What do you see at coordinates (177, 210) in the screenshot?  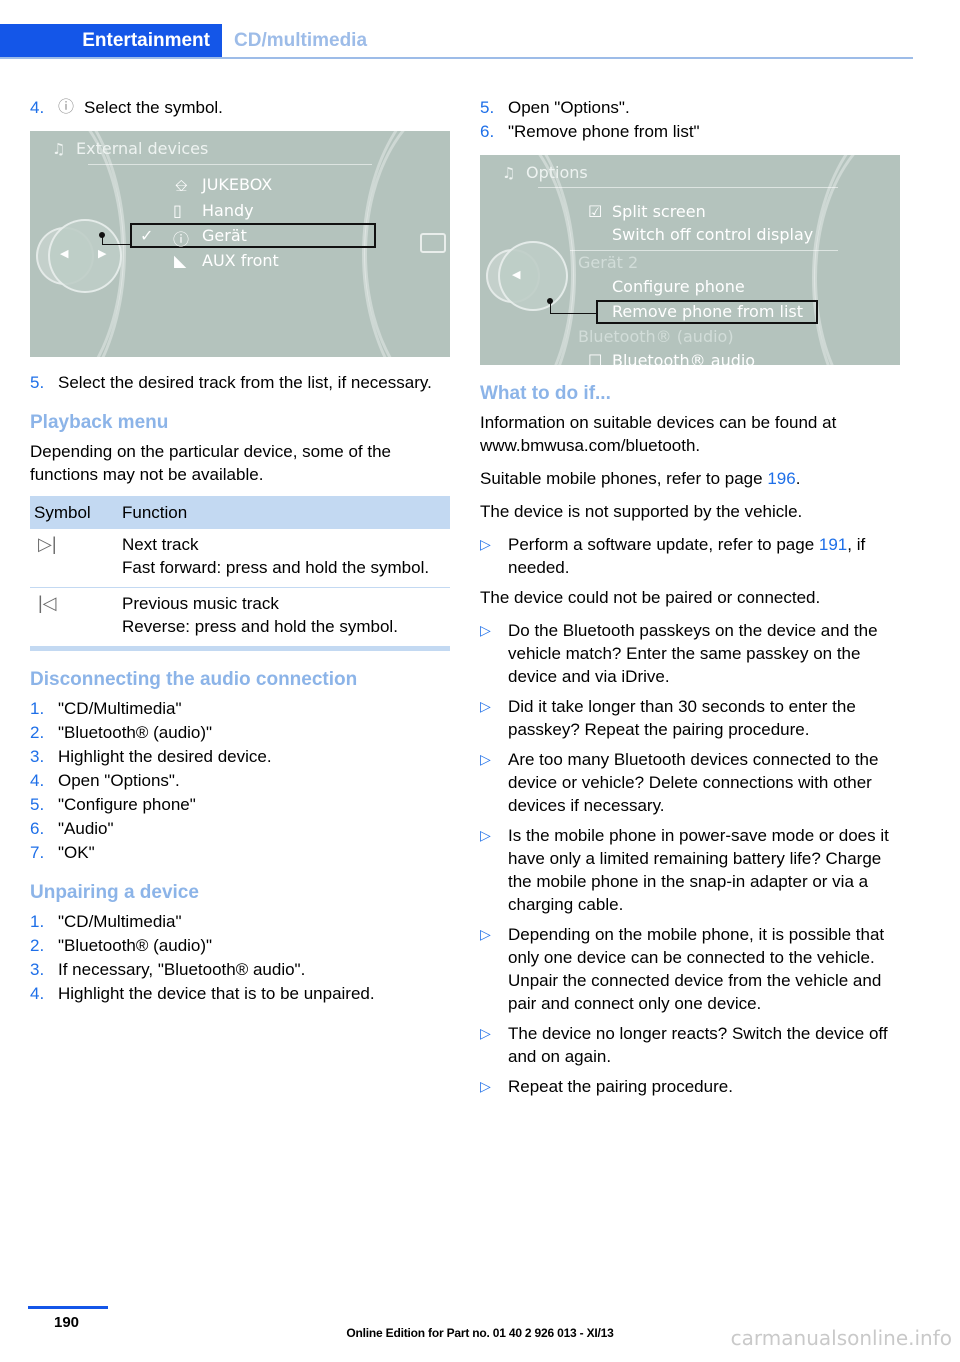 I see `phone-icon: ▯` at bounding box center [177, 210].